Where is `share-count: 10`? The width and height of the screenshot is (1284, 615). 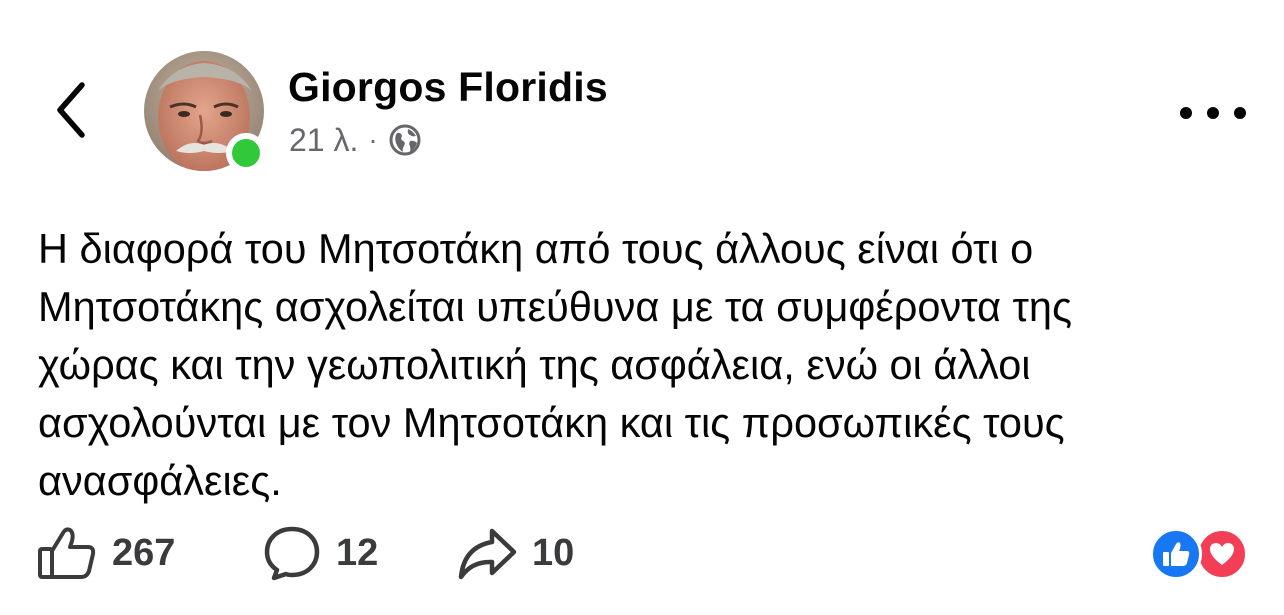
share-count: 10 is located at coordinates (553, 552).